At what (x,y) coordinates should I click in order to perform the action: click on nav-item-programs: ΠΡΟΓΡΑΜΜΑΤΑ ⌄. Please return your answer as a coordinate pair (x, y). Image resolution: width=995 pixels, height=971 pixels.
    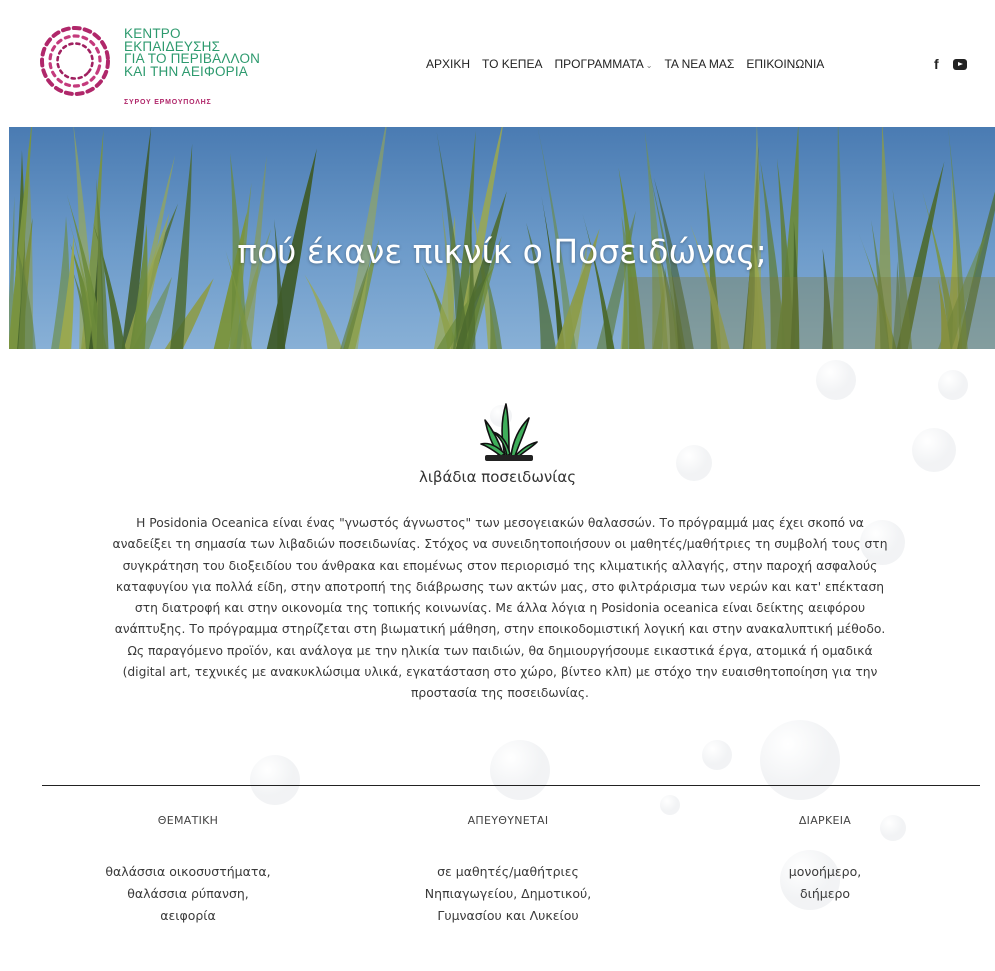
    Looking at the image, I should click on (603, 64).